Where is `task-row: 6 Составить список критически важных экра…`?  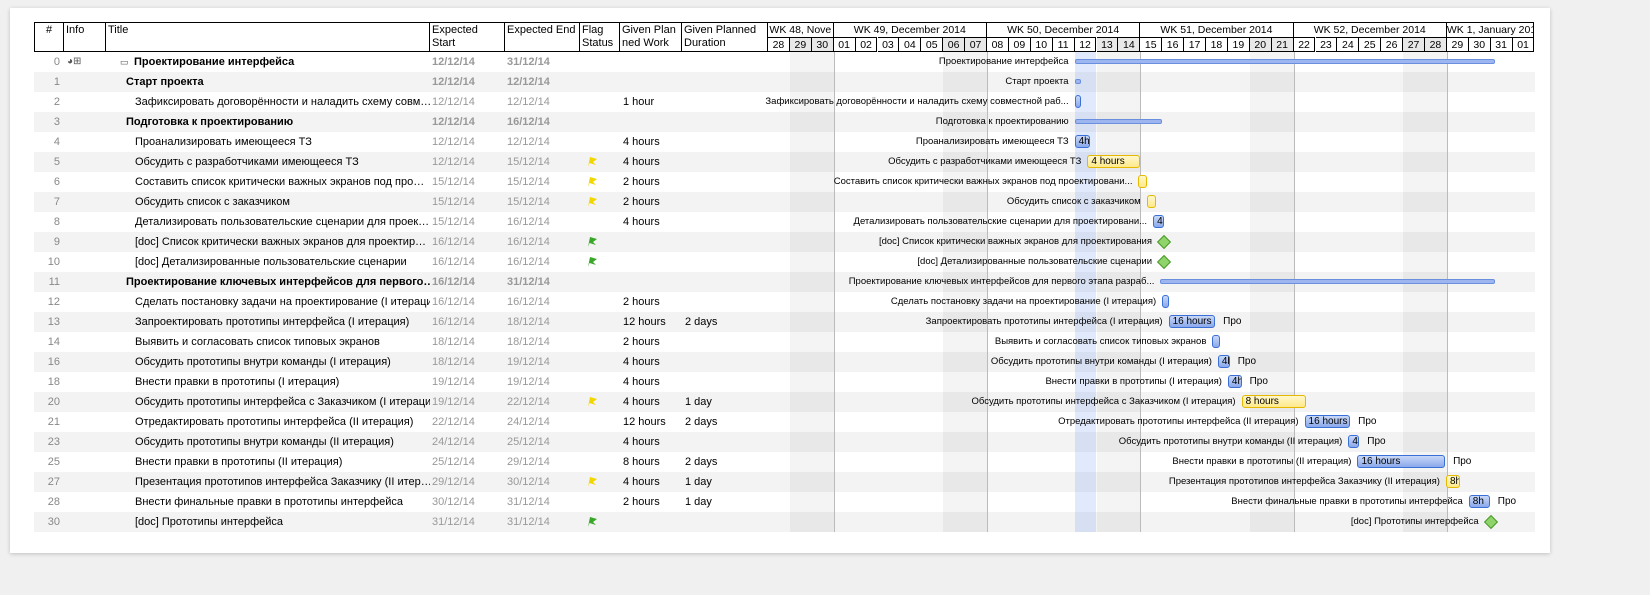
task-row: 6 Составить список критически важных экра… is located at coordinates (784, 182).